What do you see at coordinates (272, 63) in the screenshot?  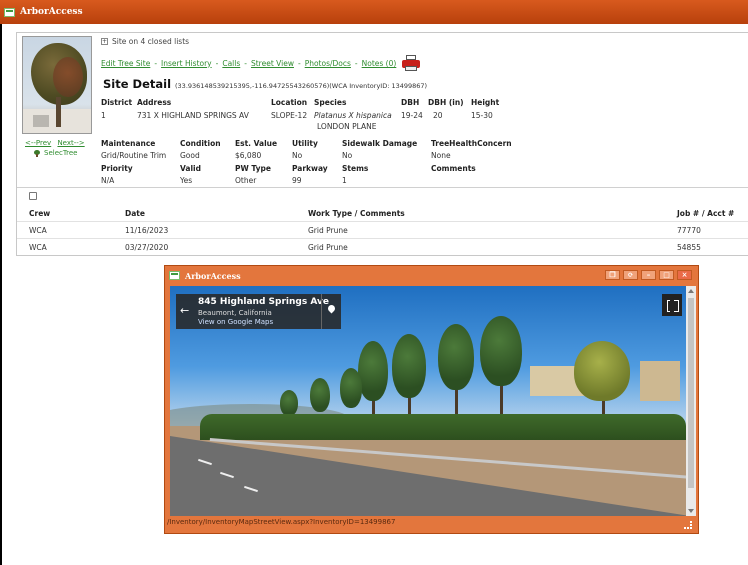 I see `street-view-link: Street View` at bounding box center [272, 63].